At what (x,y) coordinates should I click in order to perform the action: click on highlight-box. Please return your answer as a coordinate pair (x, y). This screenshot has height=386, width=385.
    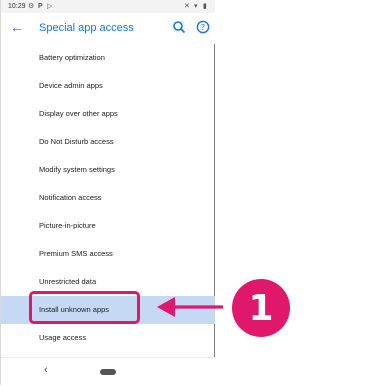
    Looking at the image, I should click on (84, 307).